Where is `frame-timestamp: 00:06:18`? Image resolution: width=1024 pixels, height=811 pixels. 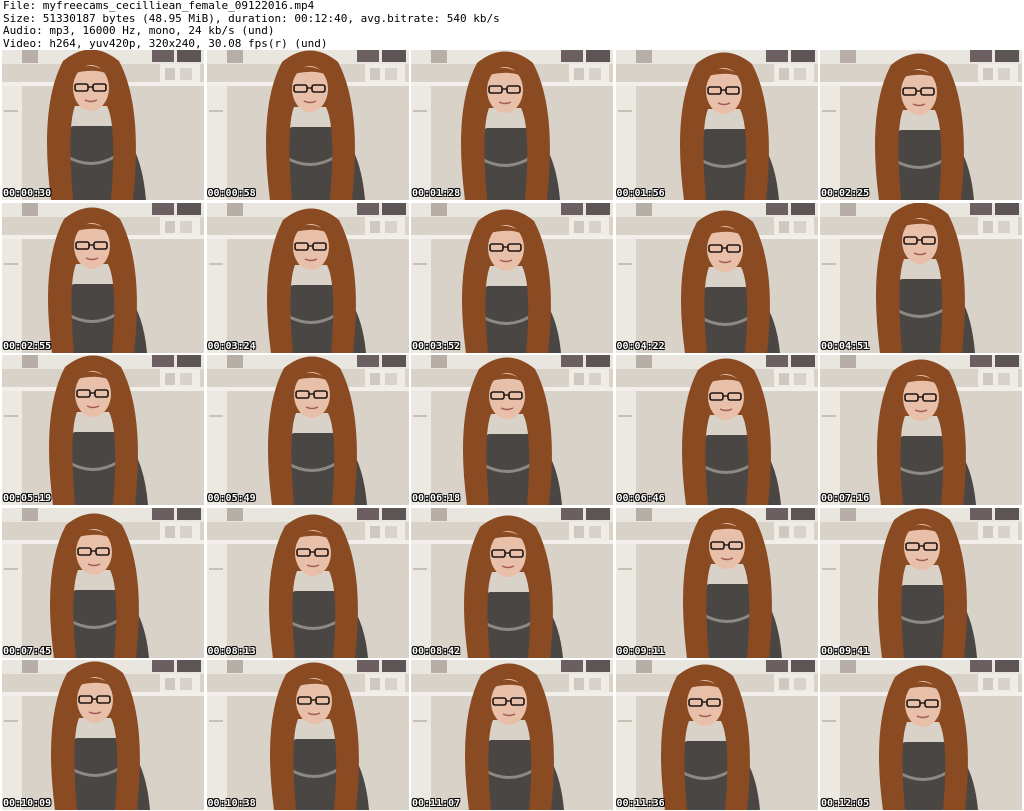 frame-timestamp: 00:06:18 is located at coordinates (436, 498).